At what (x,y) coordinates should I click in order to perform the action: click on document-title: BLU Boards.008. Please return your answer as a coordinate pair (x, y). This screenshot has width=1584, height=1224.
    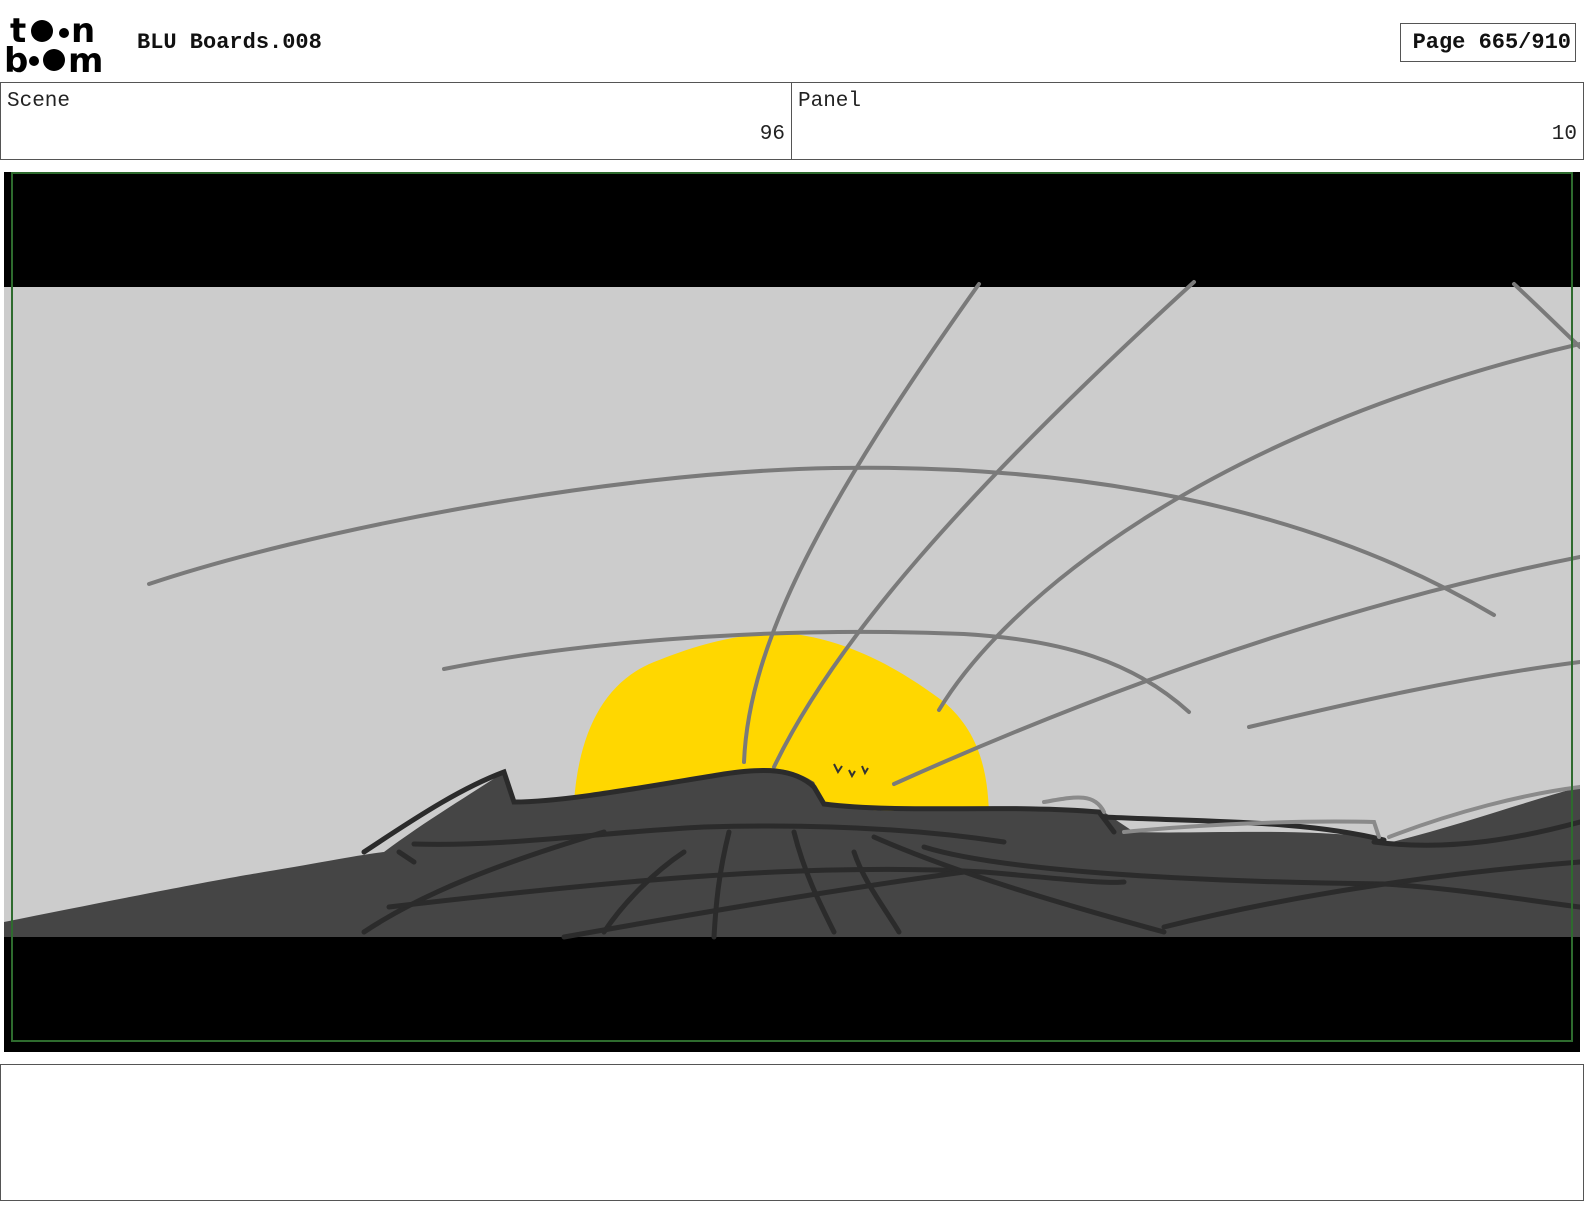
    Looking at the image, I should click on (229, 42).